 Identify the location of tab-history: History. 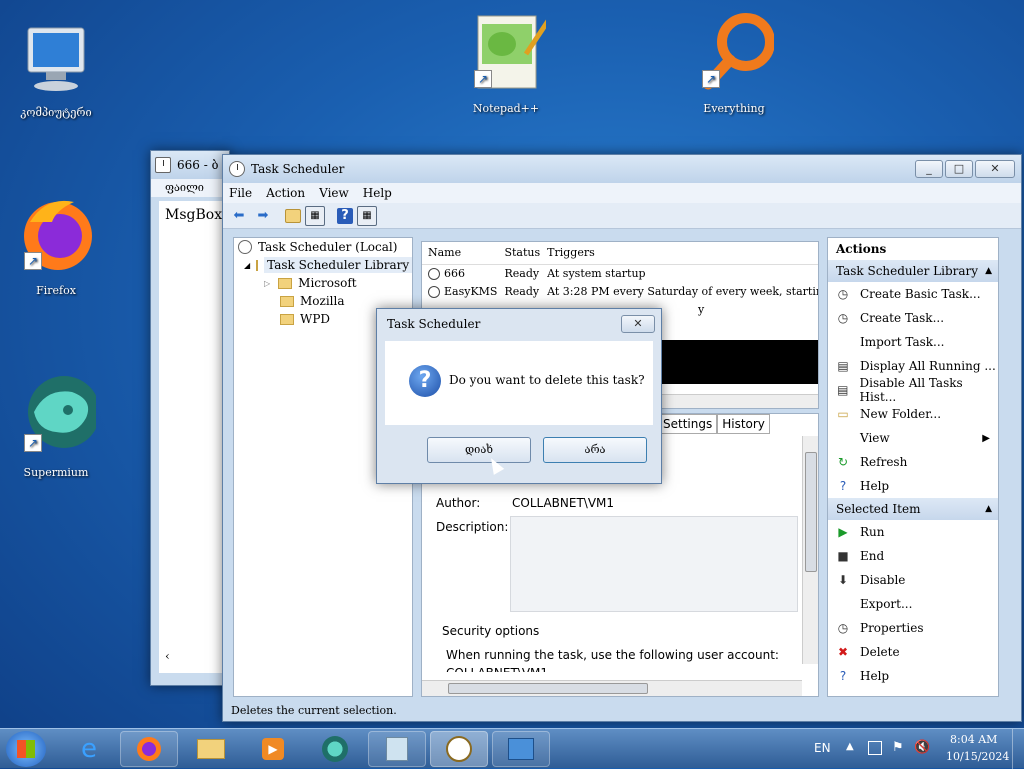
(743, 424).